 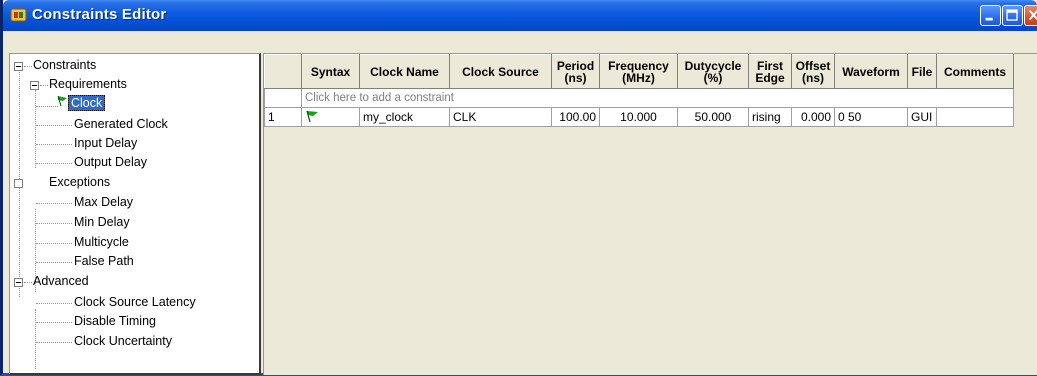 What do you see at coordinates (110, 163) in the screenshot?
I see `tree-item-output-delay: Output Delay` at bounding box center [110, 163].